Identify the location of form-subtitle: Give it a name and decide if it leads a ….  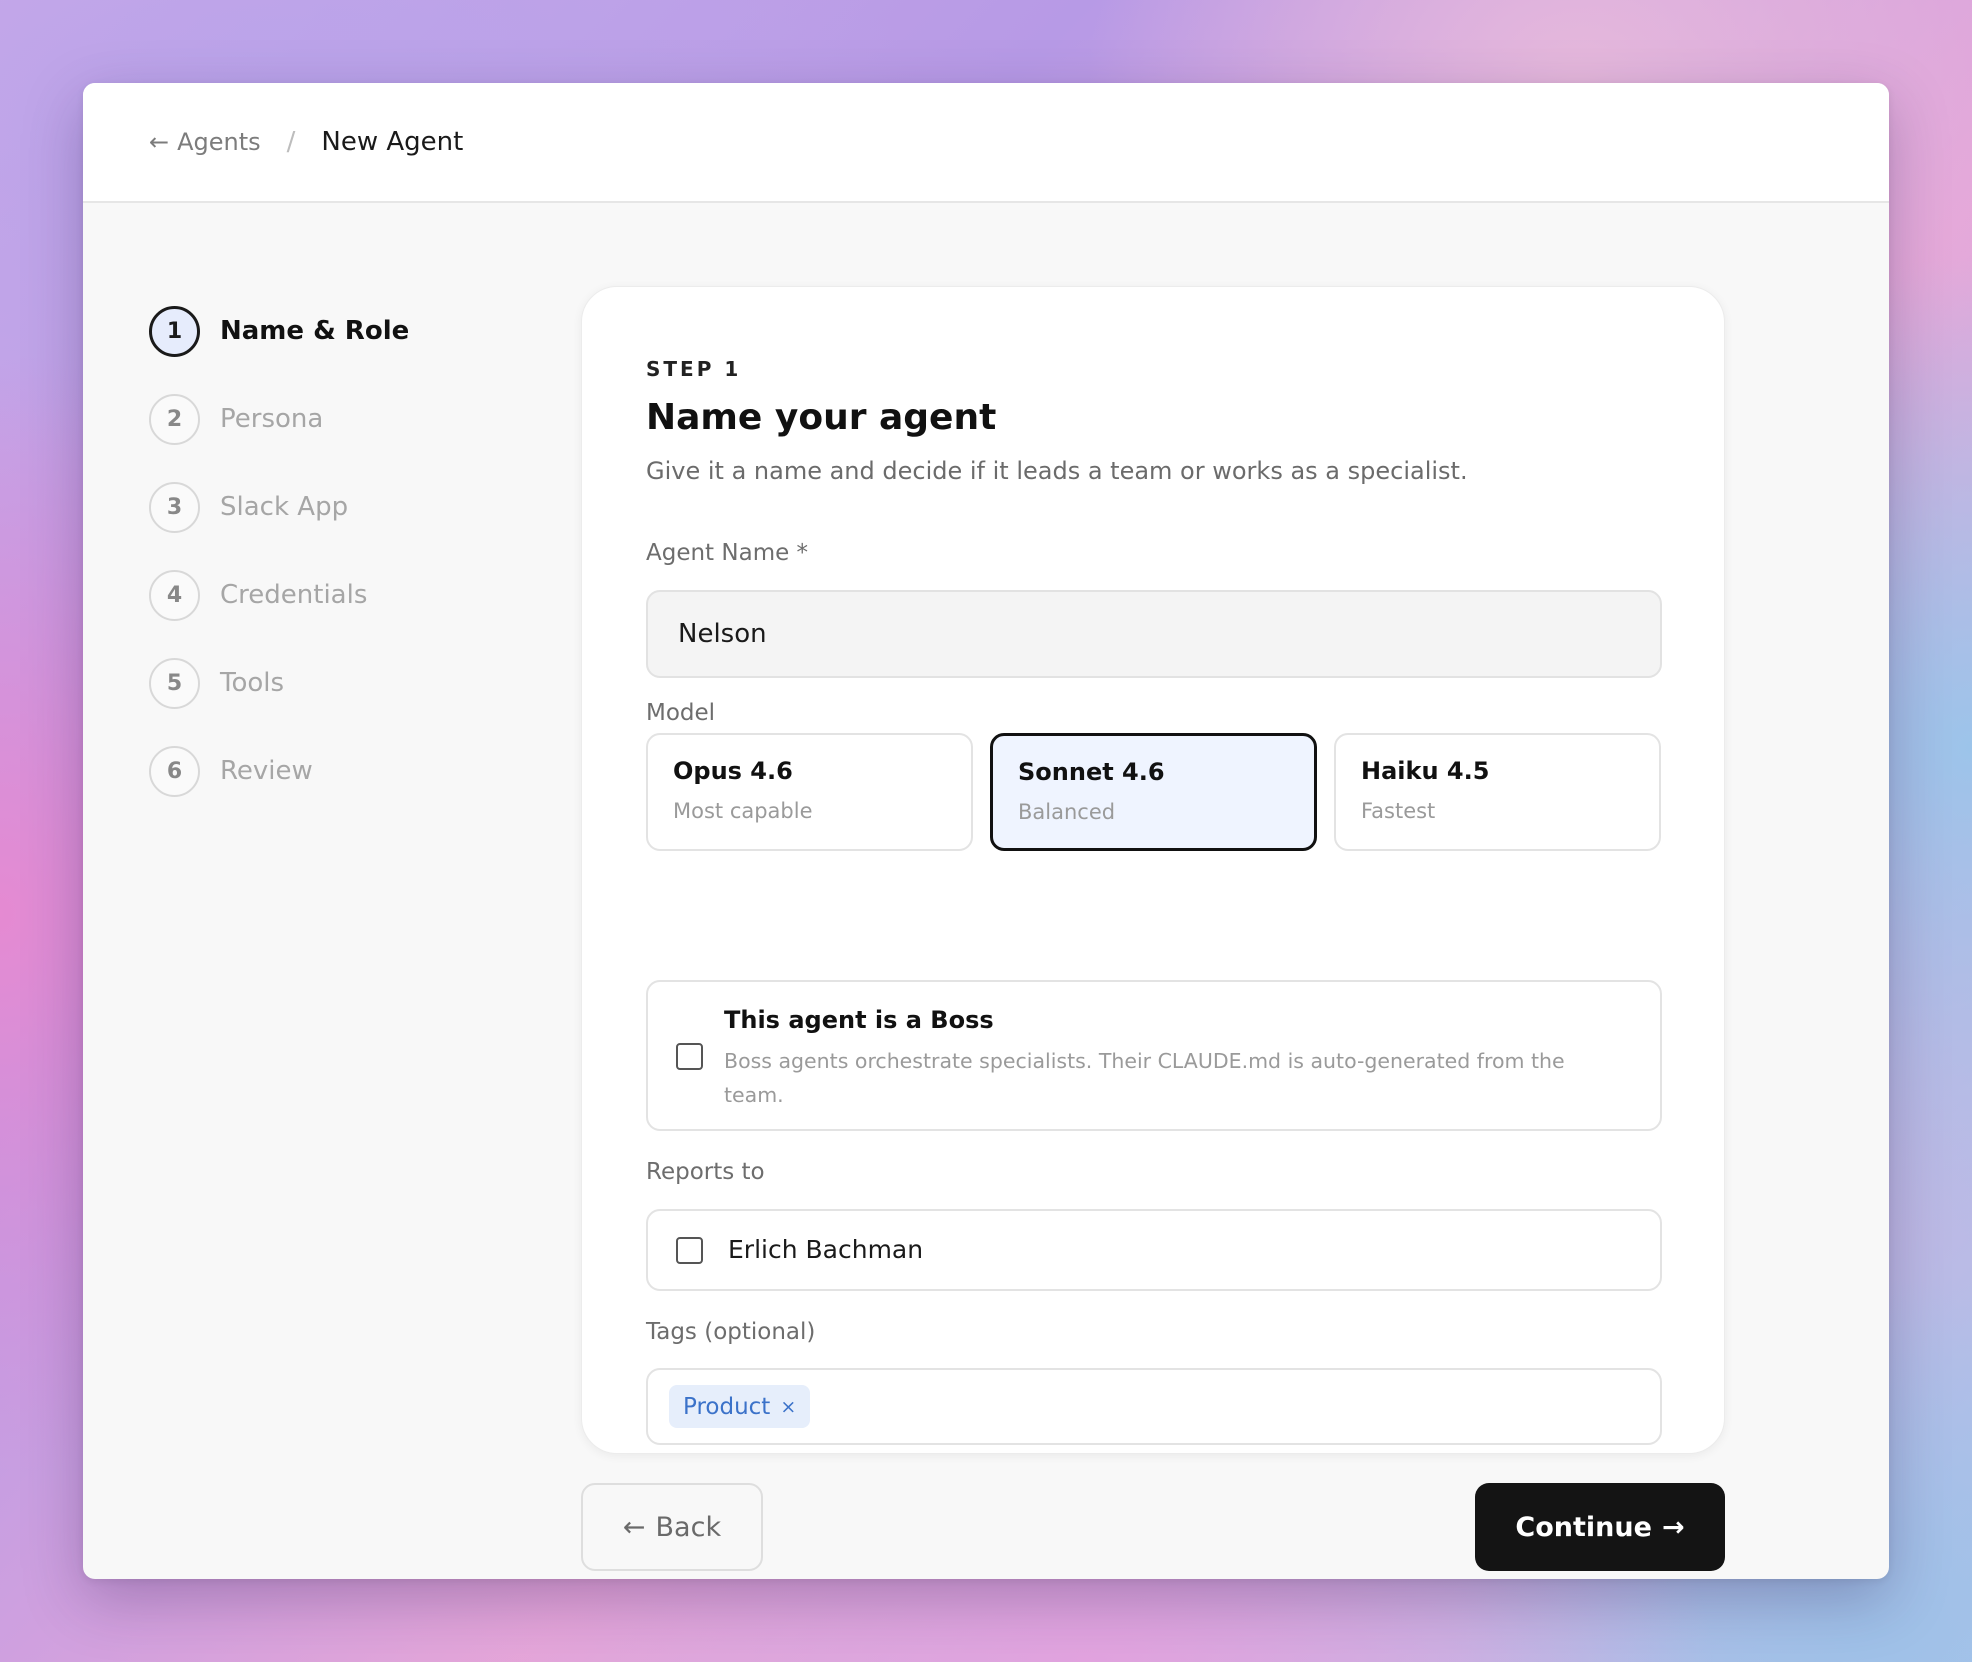
(1057, 471).